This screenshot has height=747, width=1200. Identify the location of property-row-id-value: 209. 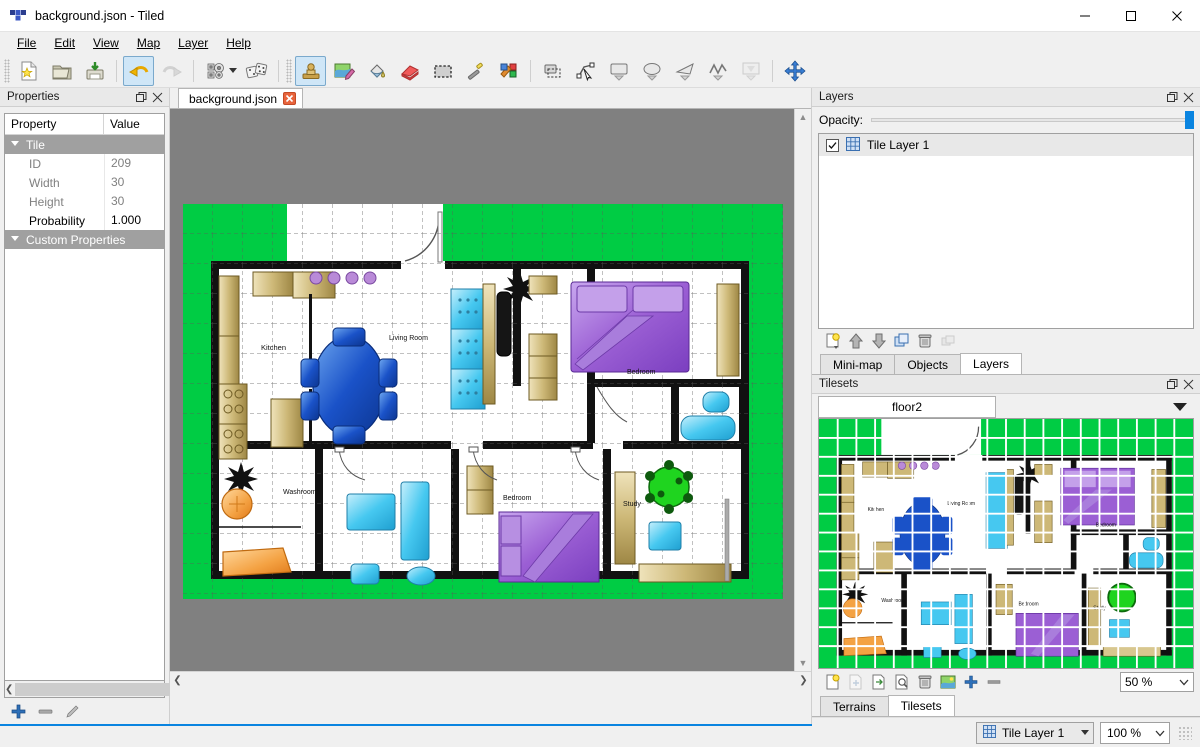
(134, 163).